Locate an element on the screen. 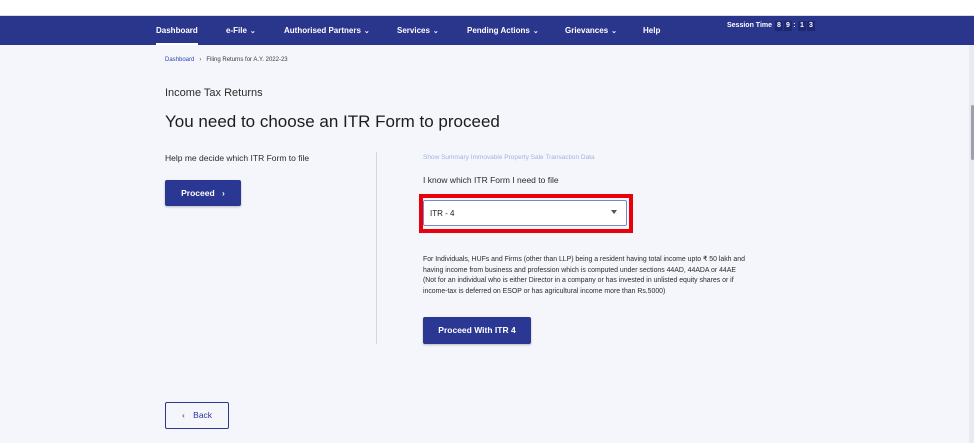 The width and height of the screenshot is (974, 443). nav-item-label: e-File is located at coordinates (236, 30).